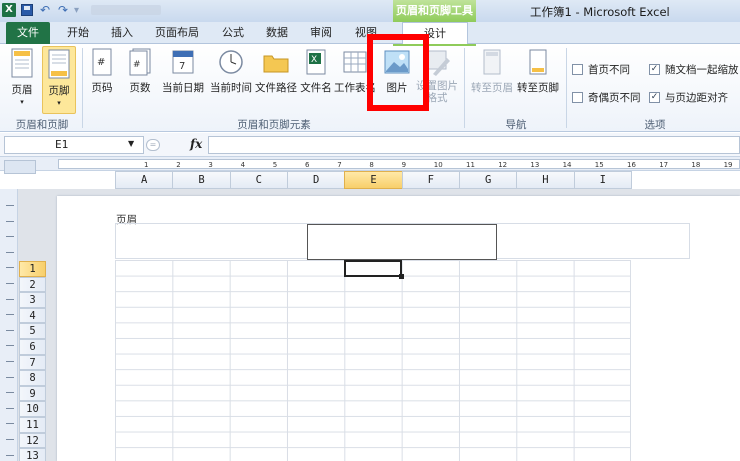 The height and width of the screenshot is (461, 740). I want to click on calendar-icon: 7, so click(183, 62).